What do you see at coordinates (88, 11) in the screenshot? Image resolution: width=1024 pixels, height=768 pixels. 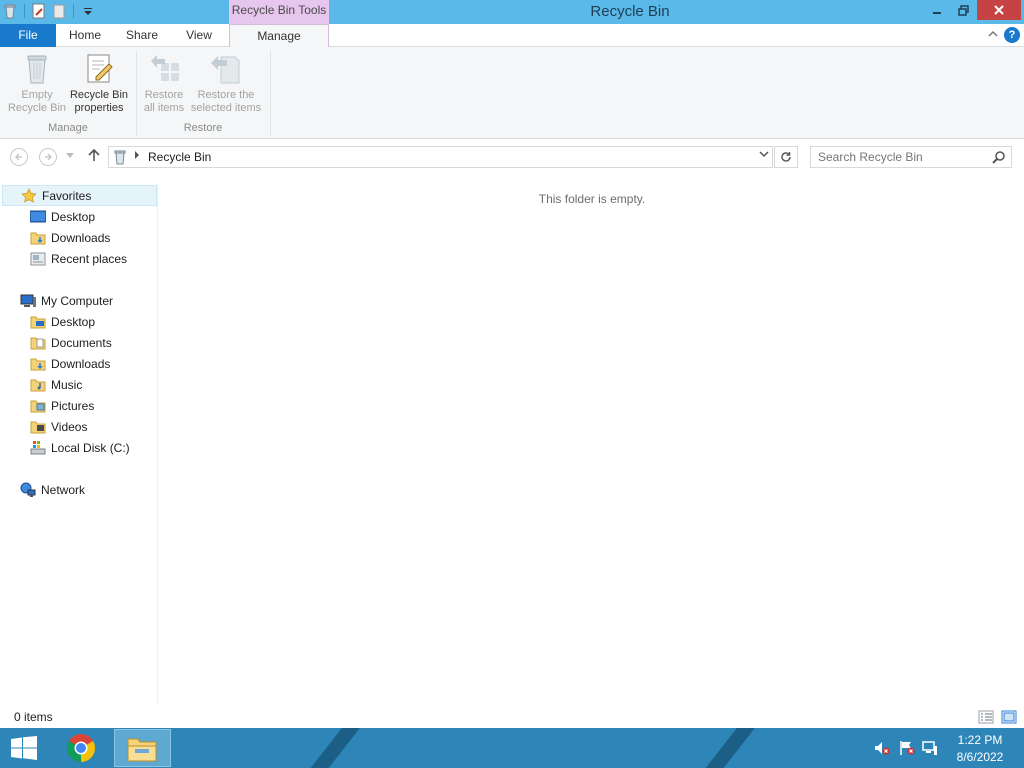 I see `customize-qat-icon` at bounding box center [88, 11].